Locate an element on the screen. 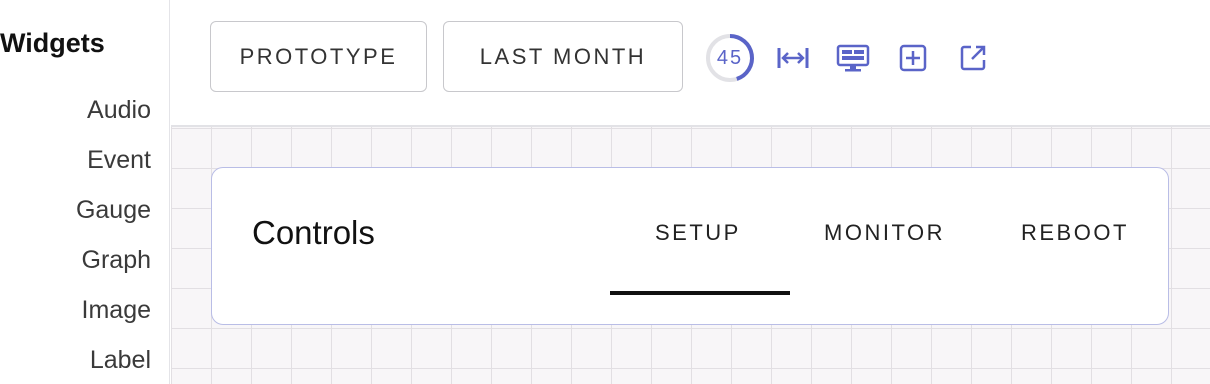  prototype-button: PROTOTYPE is located at coordinates (318, 56).